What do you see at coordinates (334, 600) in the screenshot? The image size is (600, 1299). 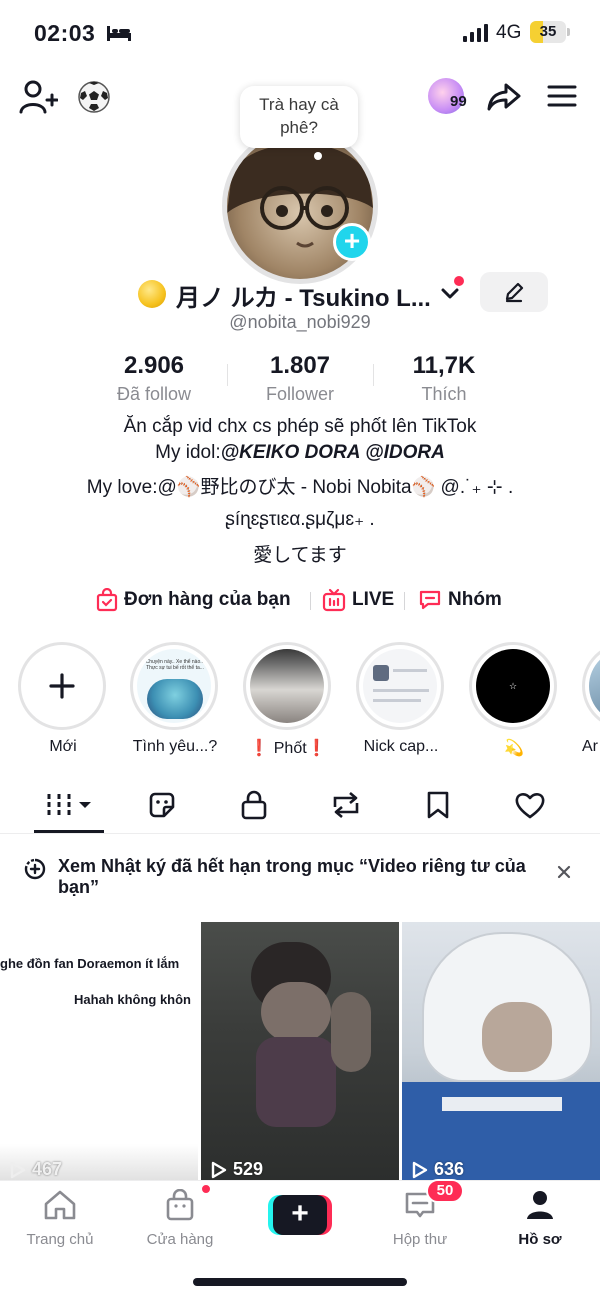 I see `live-tv-icon` at bounding box center [334, 600].